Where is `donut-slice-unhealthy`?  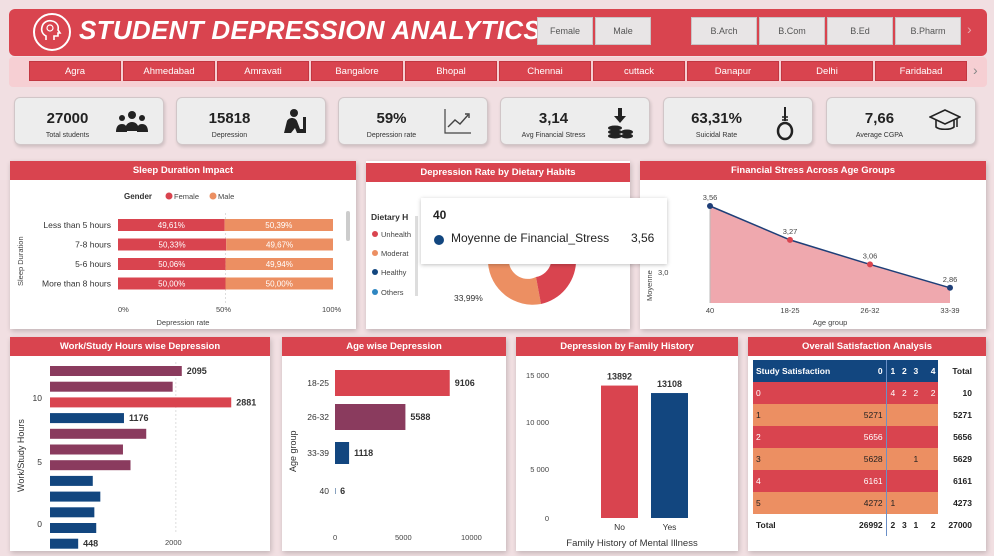
donut-slice-unhealthy is located at coordinates (556, 283).